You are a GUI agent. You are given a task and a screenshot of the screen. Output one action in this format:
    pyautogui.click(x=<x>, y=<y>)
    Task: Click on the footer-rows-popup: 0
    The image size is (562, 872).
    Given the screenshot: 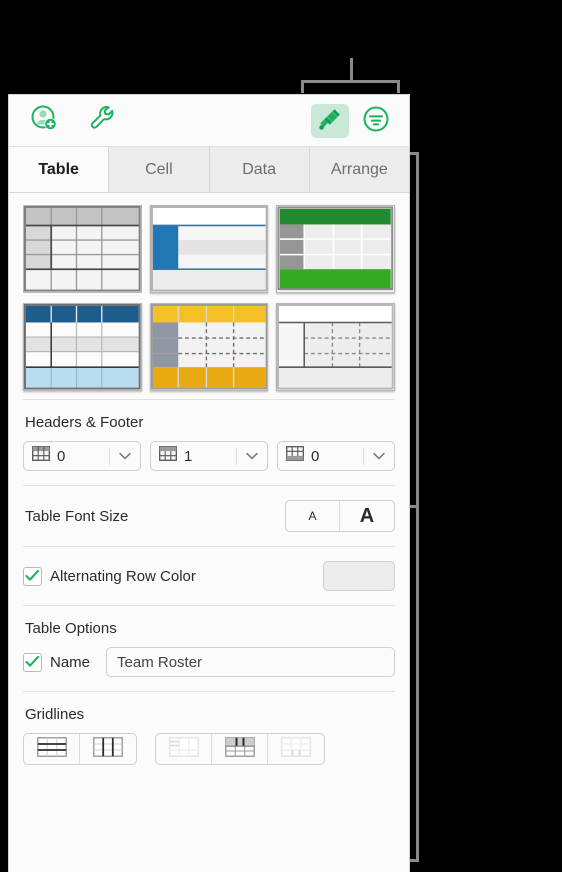 What is the action you would take?
    pyautogui.click(x=336, y=456)
    